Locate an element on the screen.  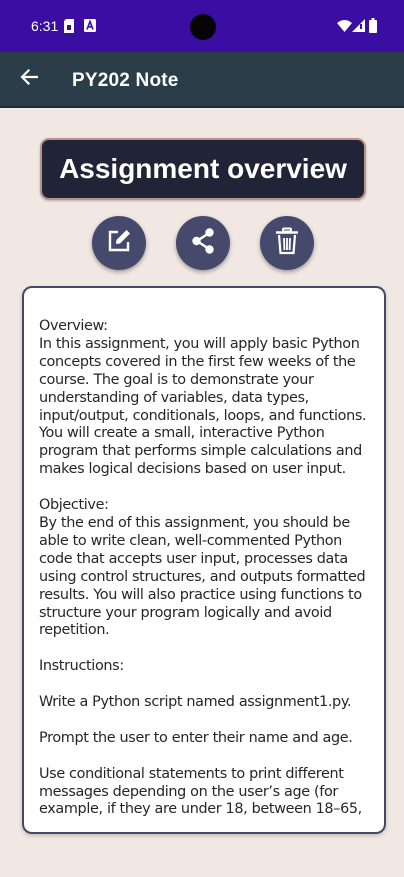
trash-icon is located at coordinates (287, 243).